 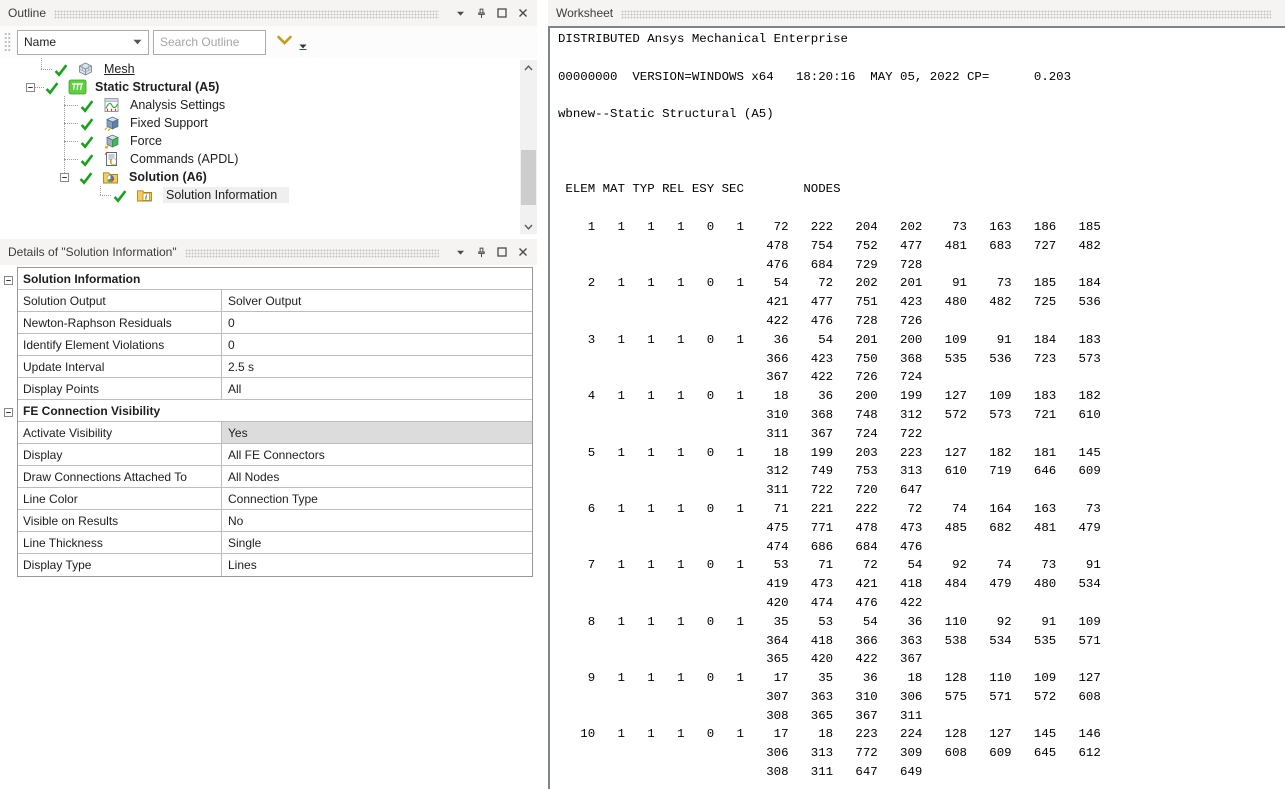 I want to click on dock-splitter, so click(x=542, y=394).